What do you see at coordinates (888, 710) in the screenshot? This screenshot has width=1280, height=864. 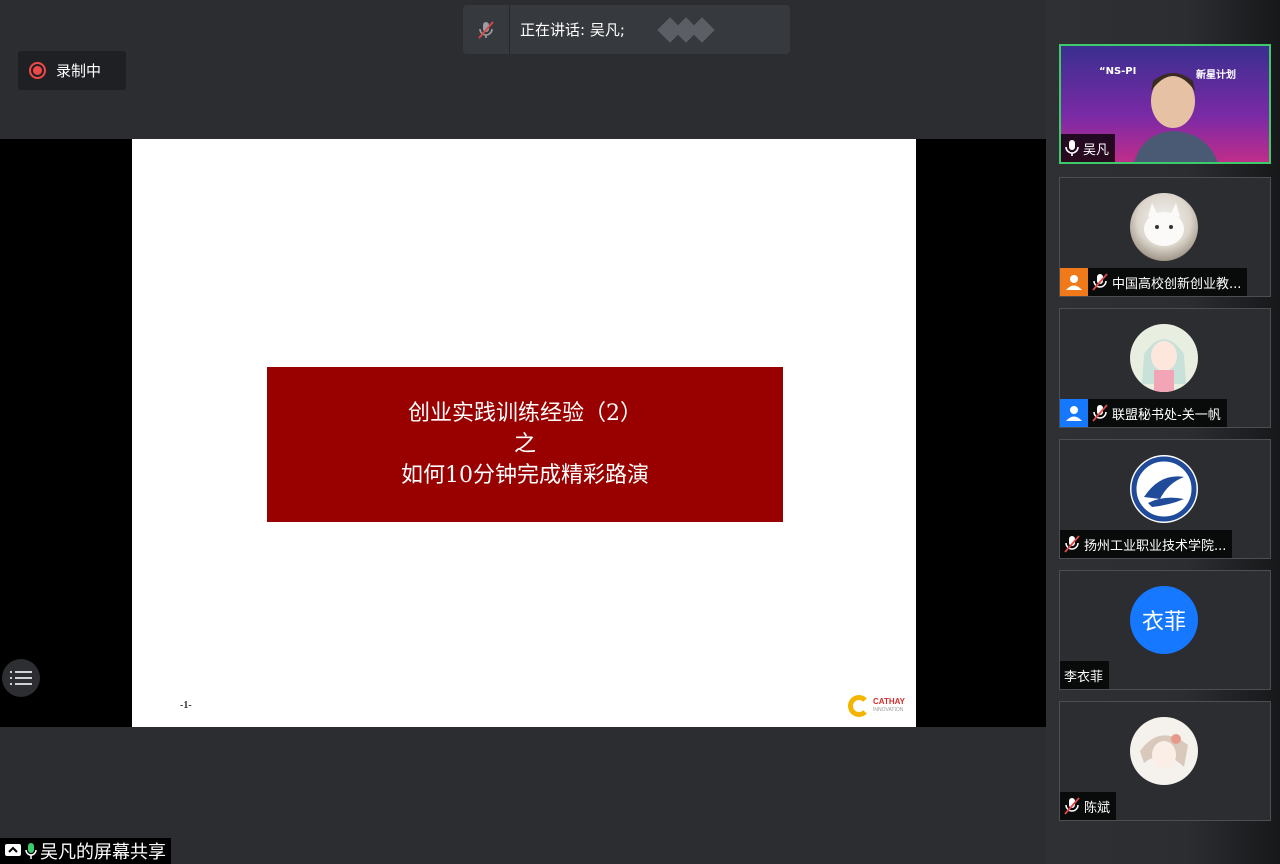 I see `logo-sub: INNOVATION` at bounding box center [888, 710].